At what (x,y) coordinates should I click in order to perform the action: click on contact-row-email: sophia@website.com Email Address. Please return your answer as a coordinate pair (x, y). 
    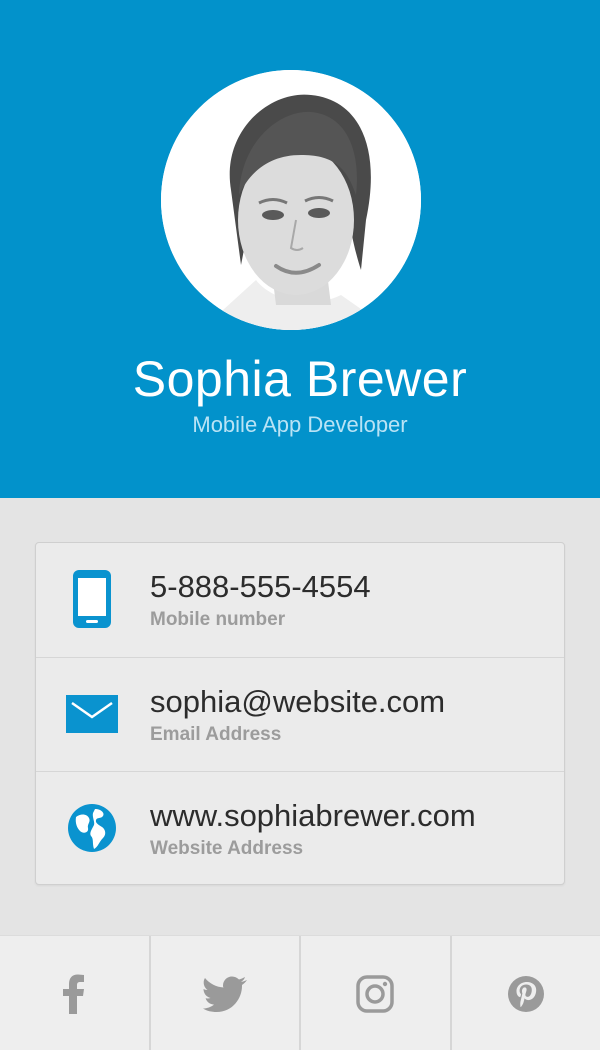
    Looking at the image, I should click on (300, 714).